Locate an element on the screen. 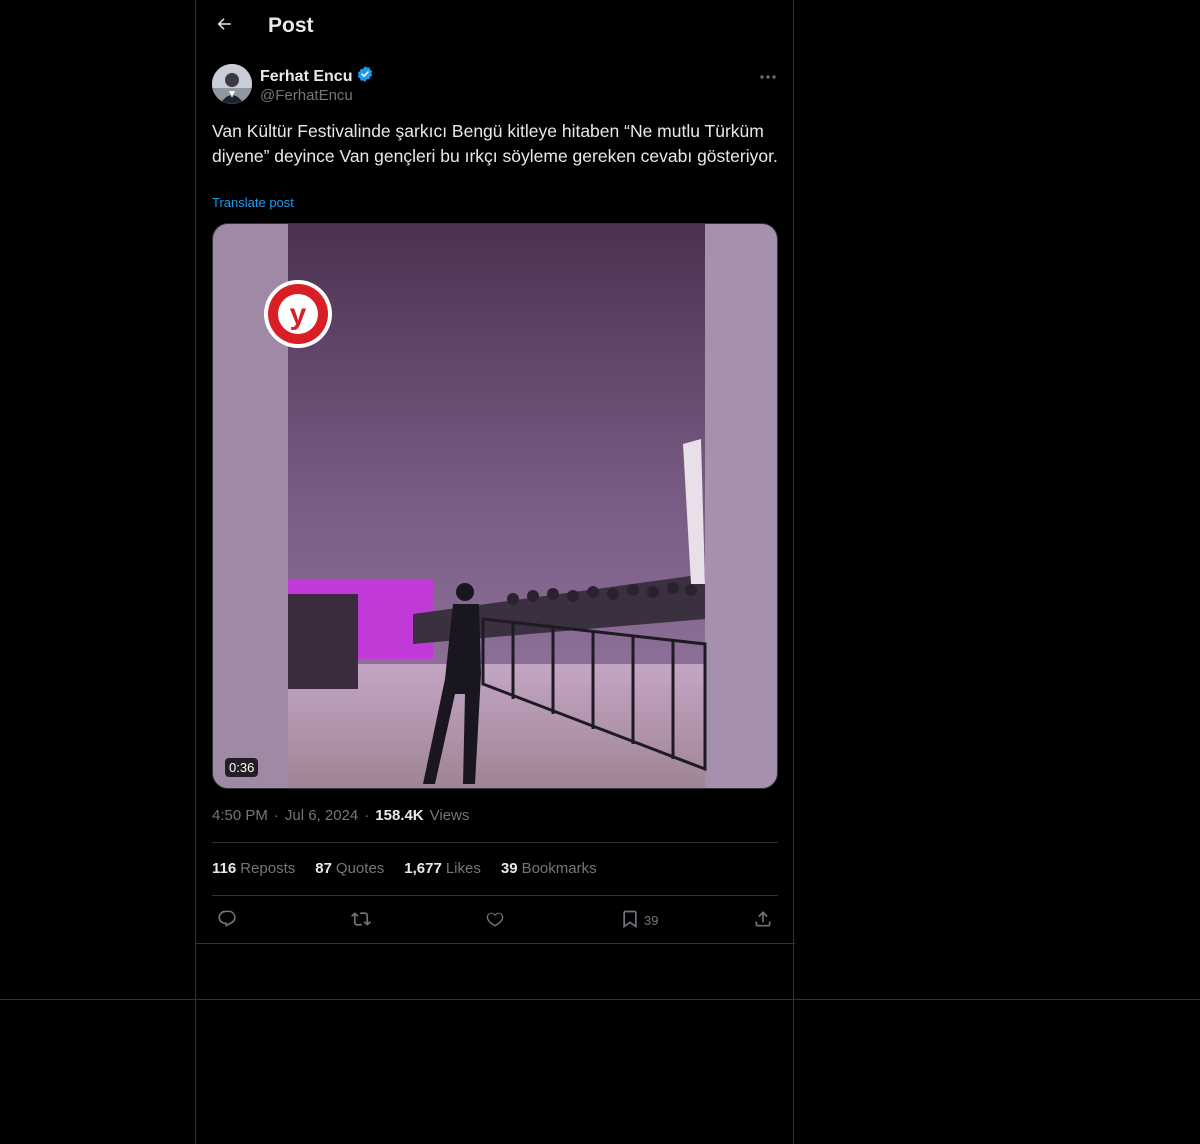 Image resolution: width=1200 pixels, height=1144 pixels. views-count: 158.4K is located at coordinates (399, 815).